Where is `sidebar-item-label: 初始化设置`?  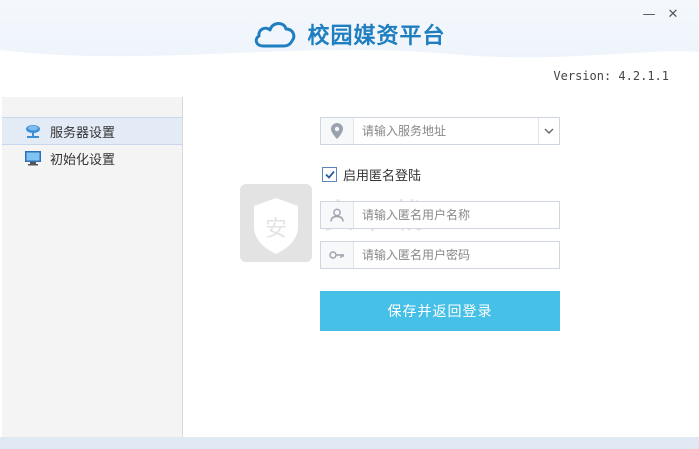
sidebar-item-label: 初始化设置 is located at coordinates (83, 160).